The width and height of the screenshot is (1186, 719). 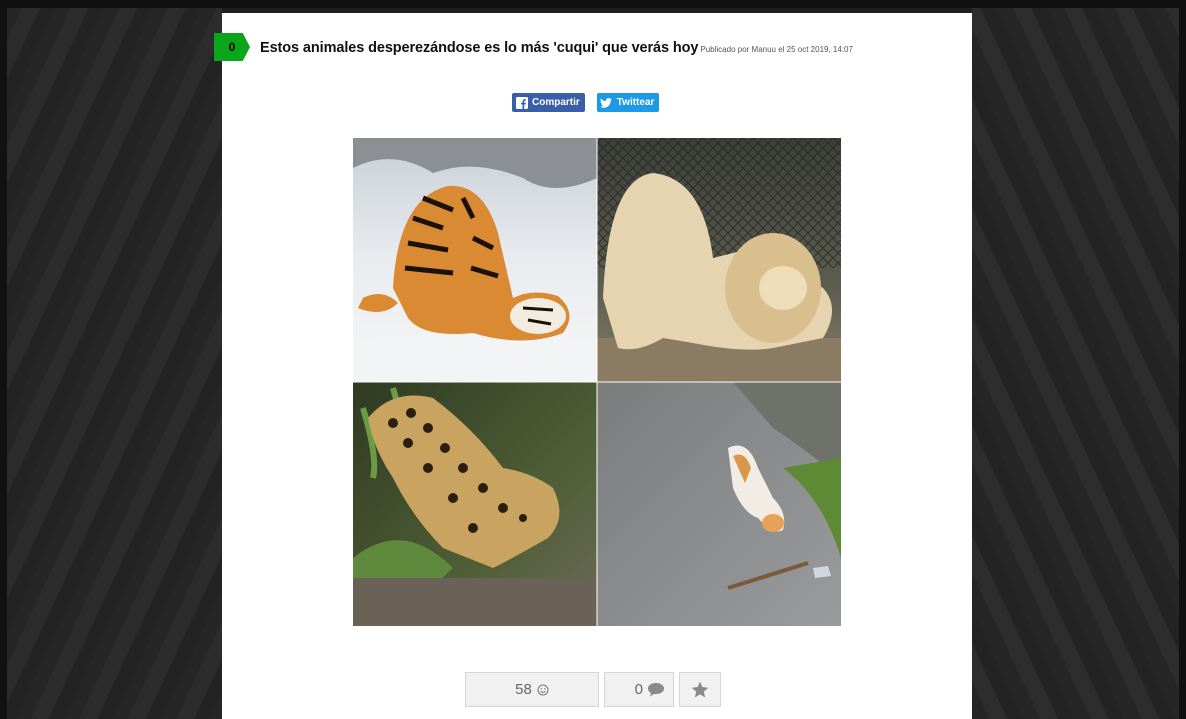 I want to click on window-left-edge, so click(x=3, y=359).